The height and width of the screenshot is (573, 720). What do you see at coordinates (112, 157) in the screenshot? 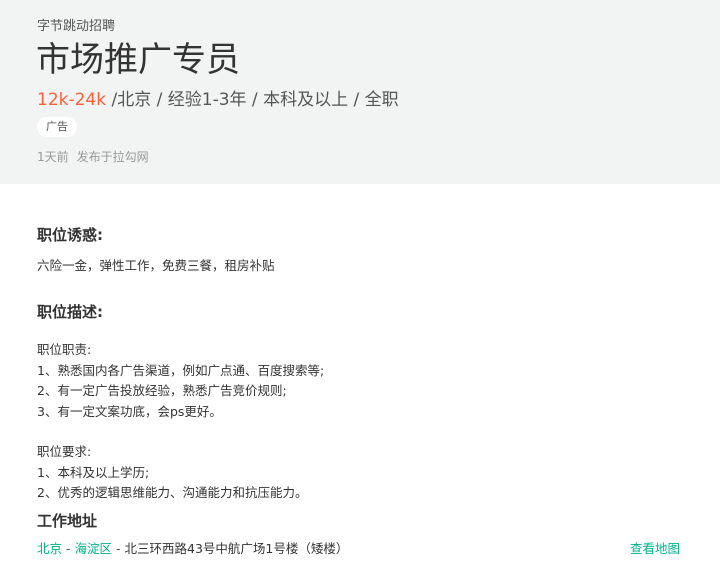
I see `publish-source: 发布于拉勾网` at bounding box center [112, 157].